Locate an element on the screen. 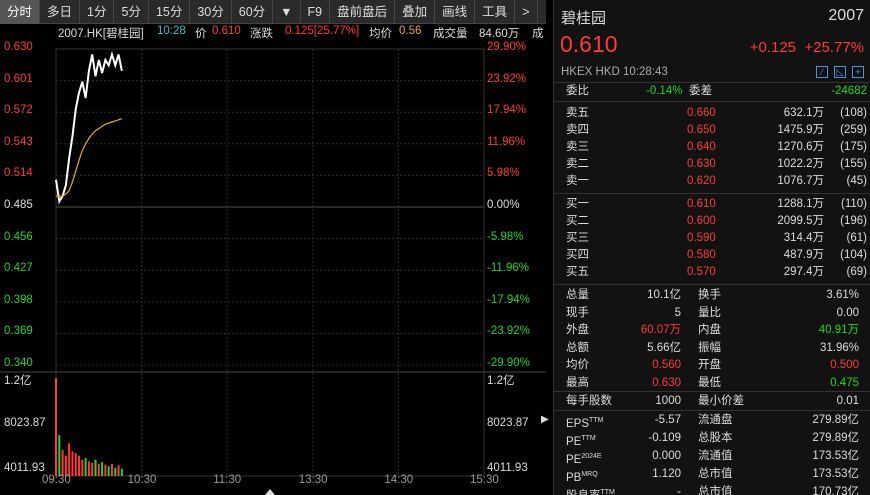 The height and width of the screenshot is (495, 870). order-book-row: 卖一 0.620 1076.7万 (45) is located at coordinates (712, 181).